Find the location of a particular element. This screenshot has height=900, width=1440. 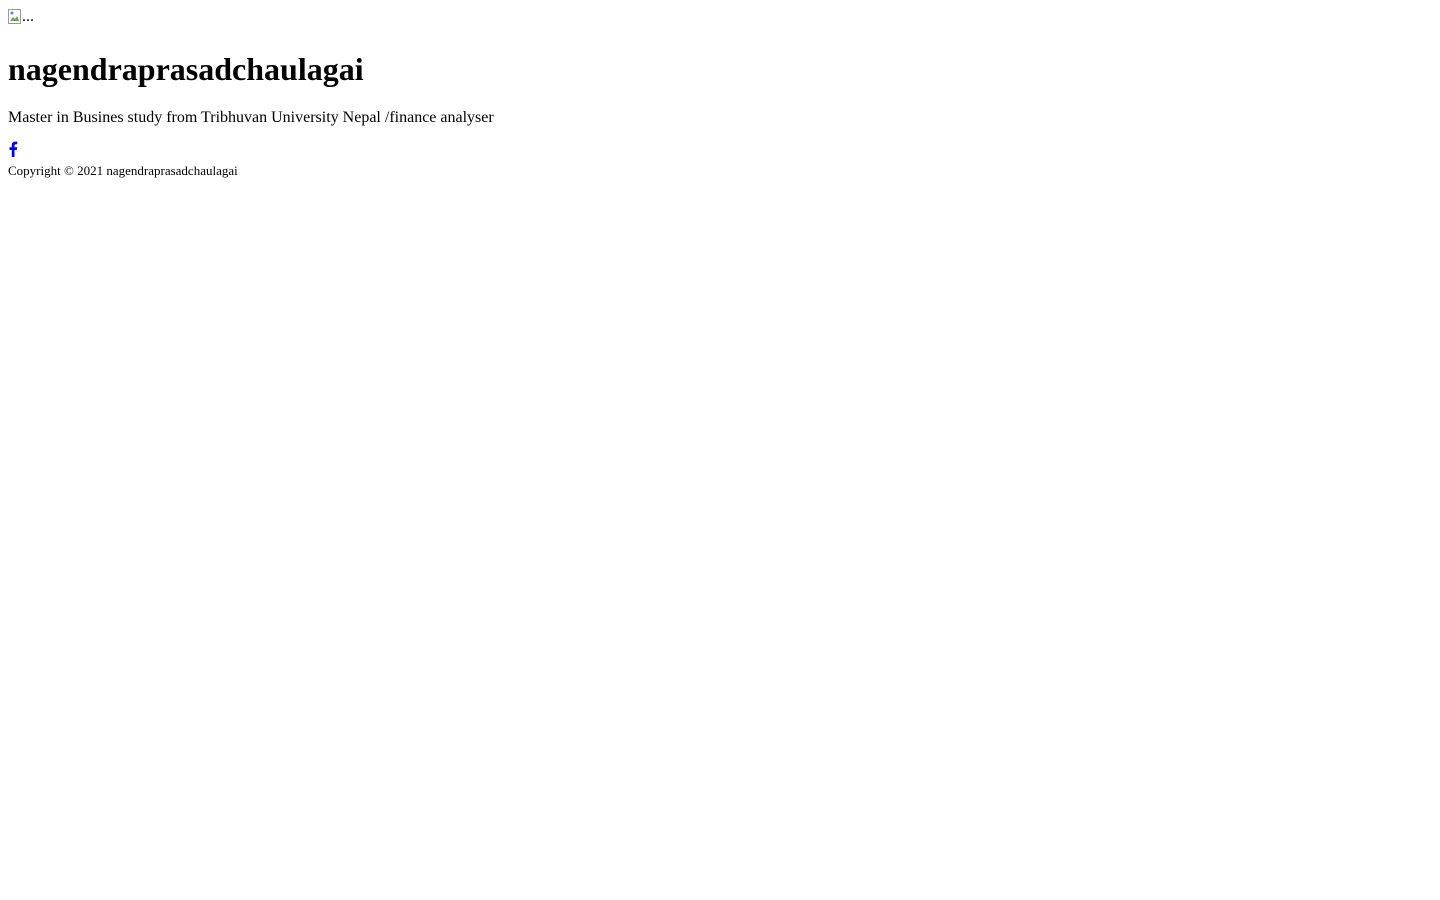

facebook-link is located at coordinates (13, 151).